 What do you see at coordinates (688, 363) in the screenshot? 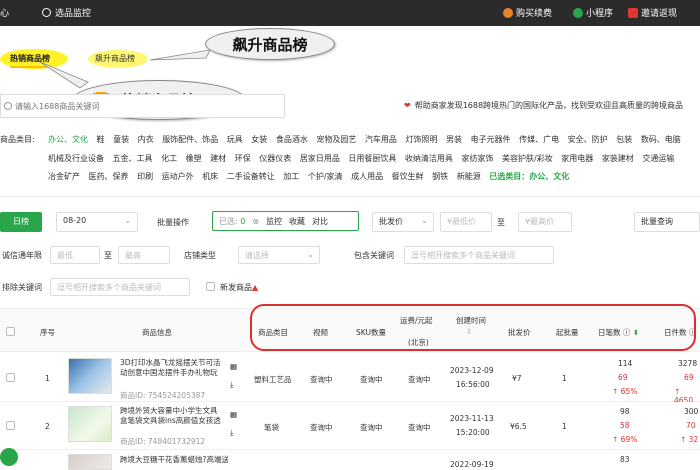
I see `row-daily-pieces: 3278` at bounding box center [688, 363].